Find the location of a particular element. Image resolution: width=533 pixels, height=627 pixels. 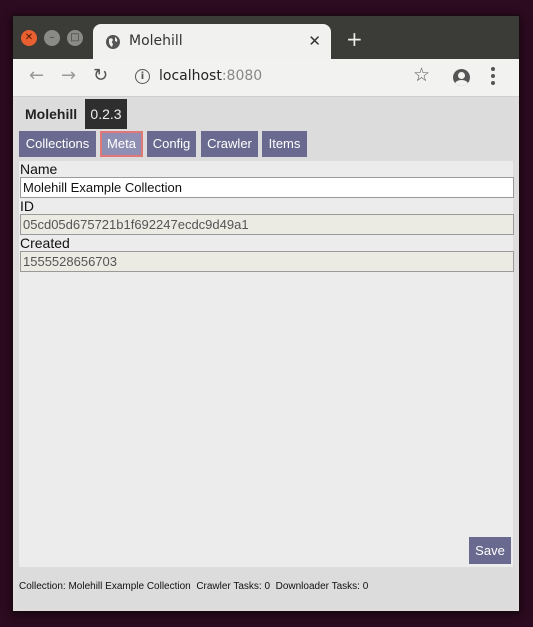

version-badge: 0.2.3 is located at coordinates (106, 114).